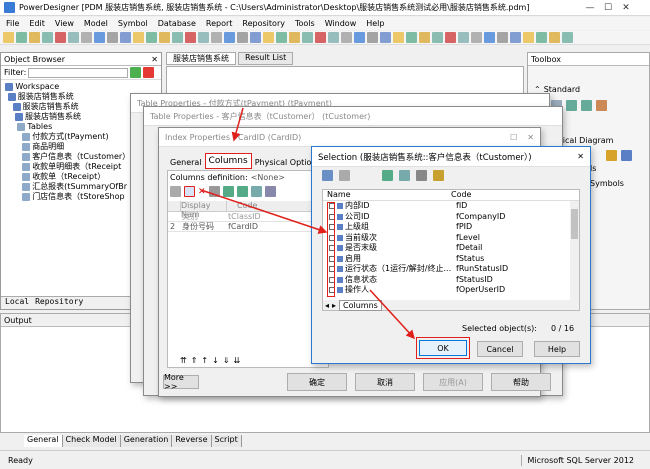 This screenshot has height=469, width=650. What do you see at coordinates (375, 23) in the screenshot?
I see `menu-help: Help` at bounding box center [375, 23].